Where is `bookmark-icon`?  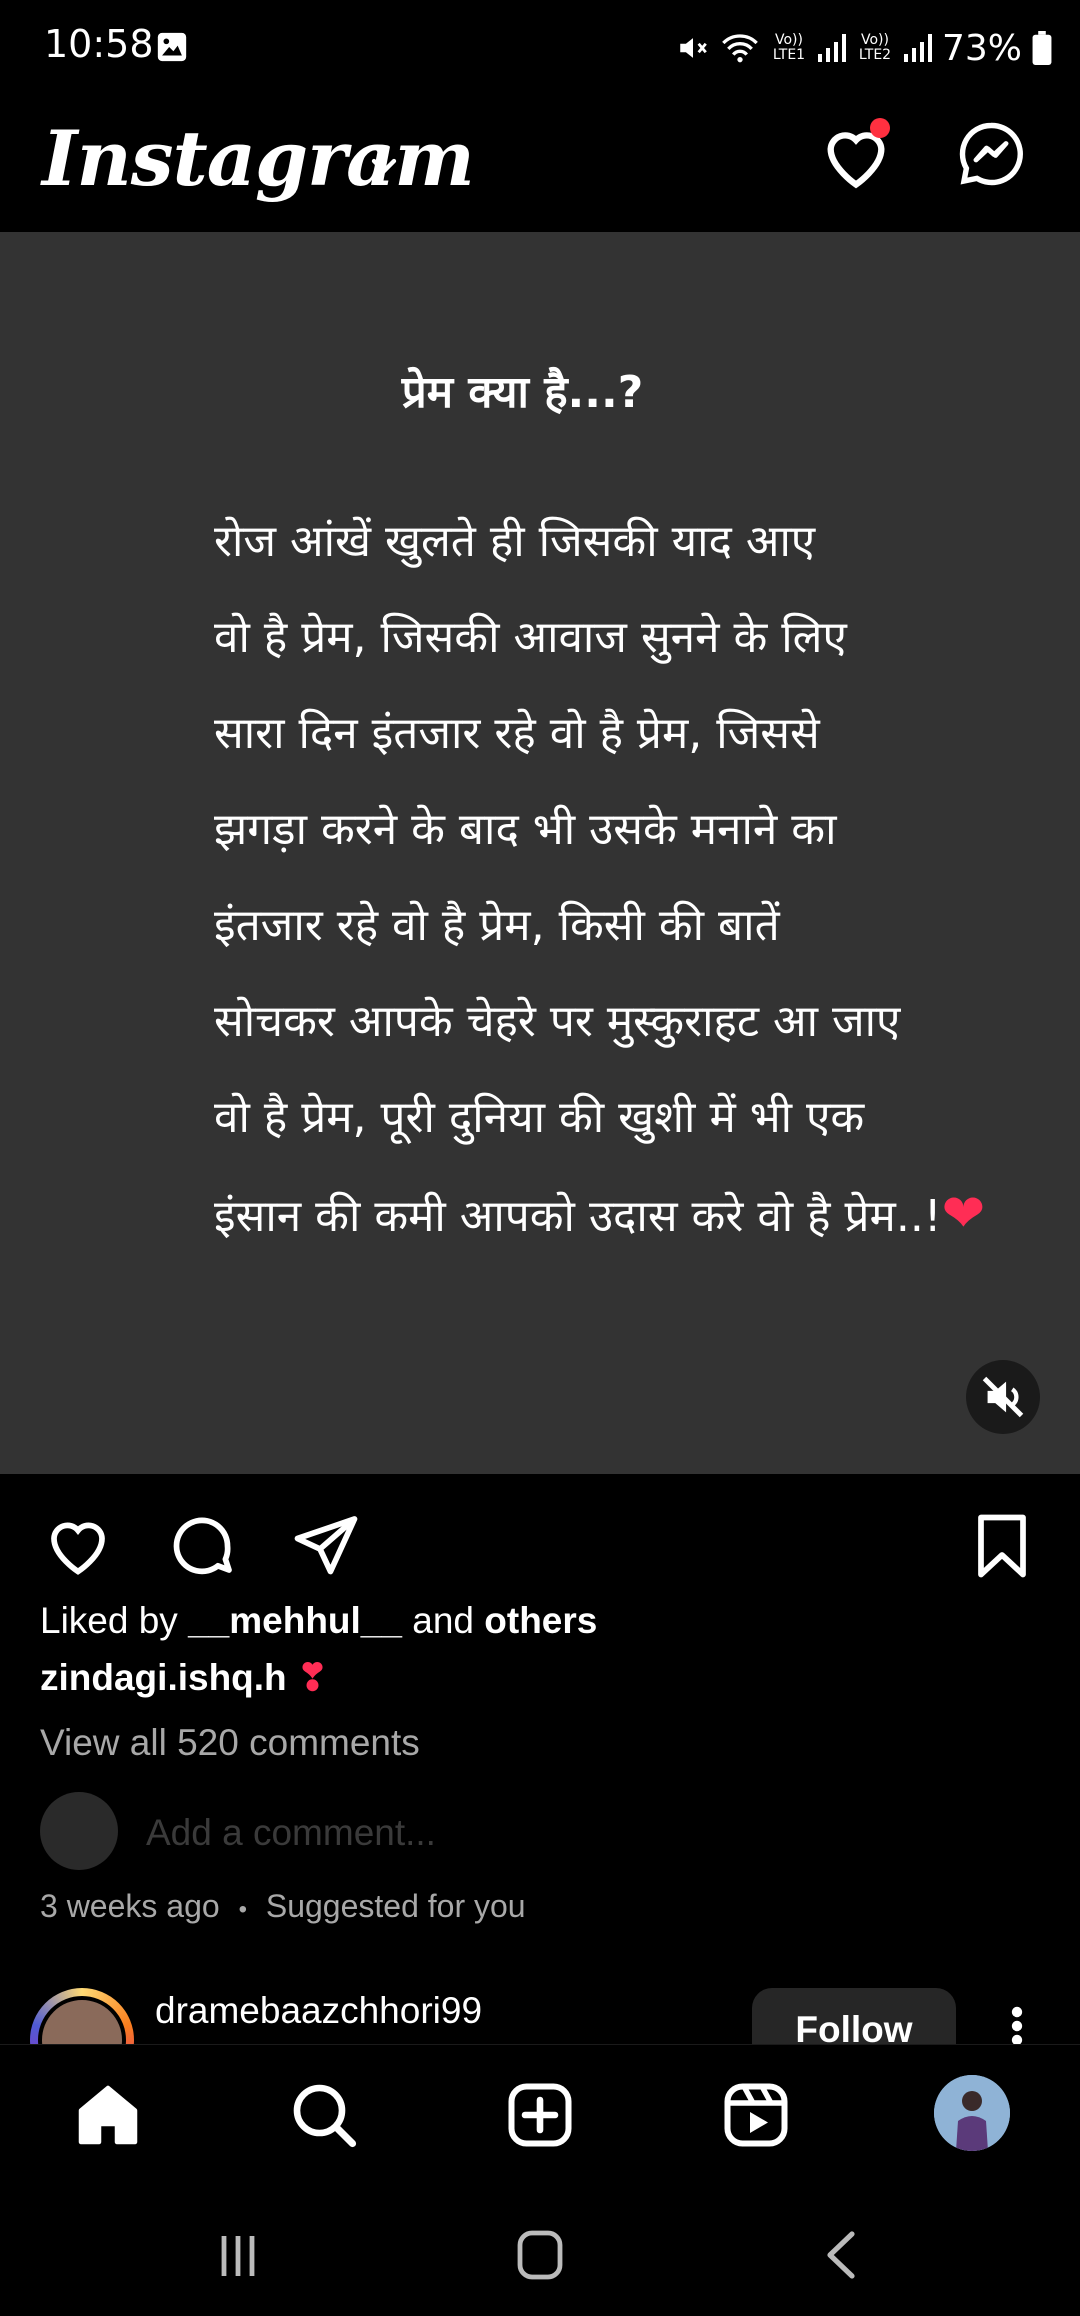
bookmark-icon is located at coordinates (1002, 1546).